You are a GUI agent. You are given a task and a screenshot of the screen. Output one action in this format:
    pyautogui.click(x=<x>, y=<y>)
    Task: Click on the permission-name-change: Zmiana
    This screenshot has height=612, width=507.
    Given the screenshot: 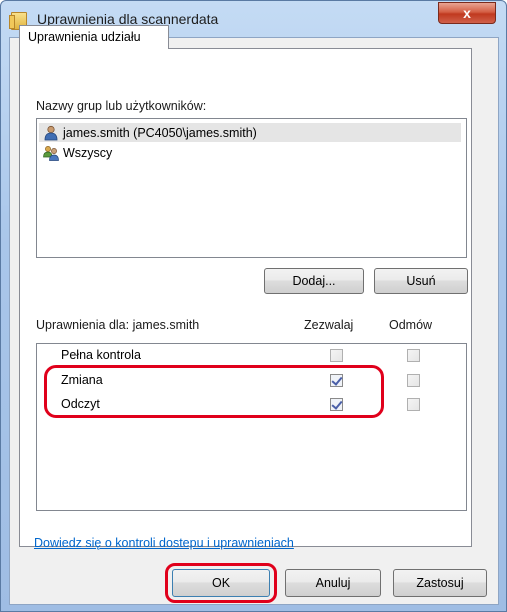 What is the action you would take?
    pyautogui.click(x=82, y=380)
    